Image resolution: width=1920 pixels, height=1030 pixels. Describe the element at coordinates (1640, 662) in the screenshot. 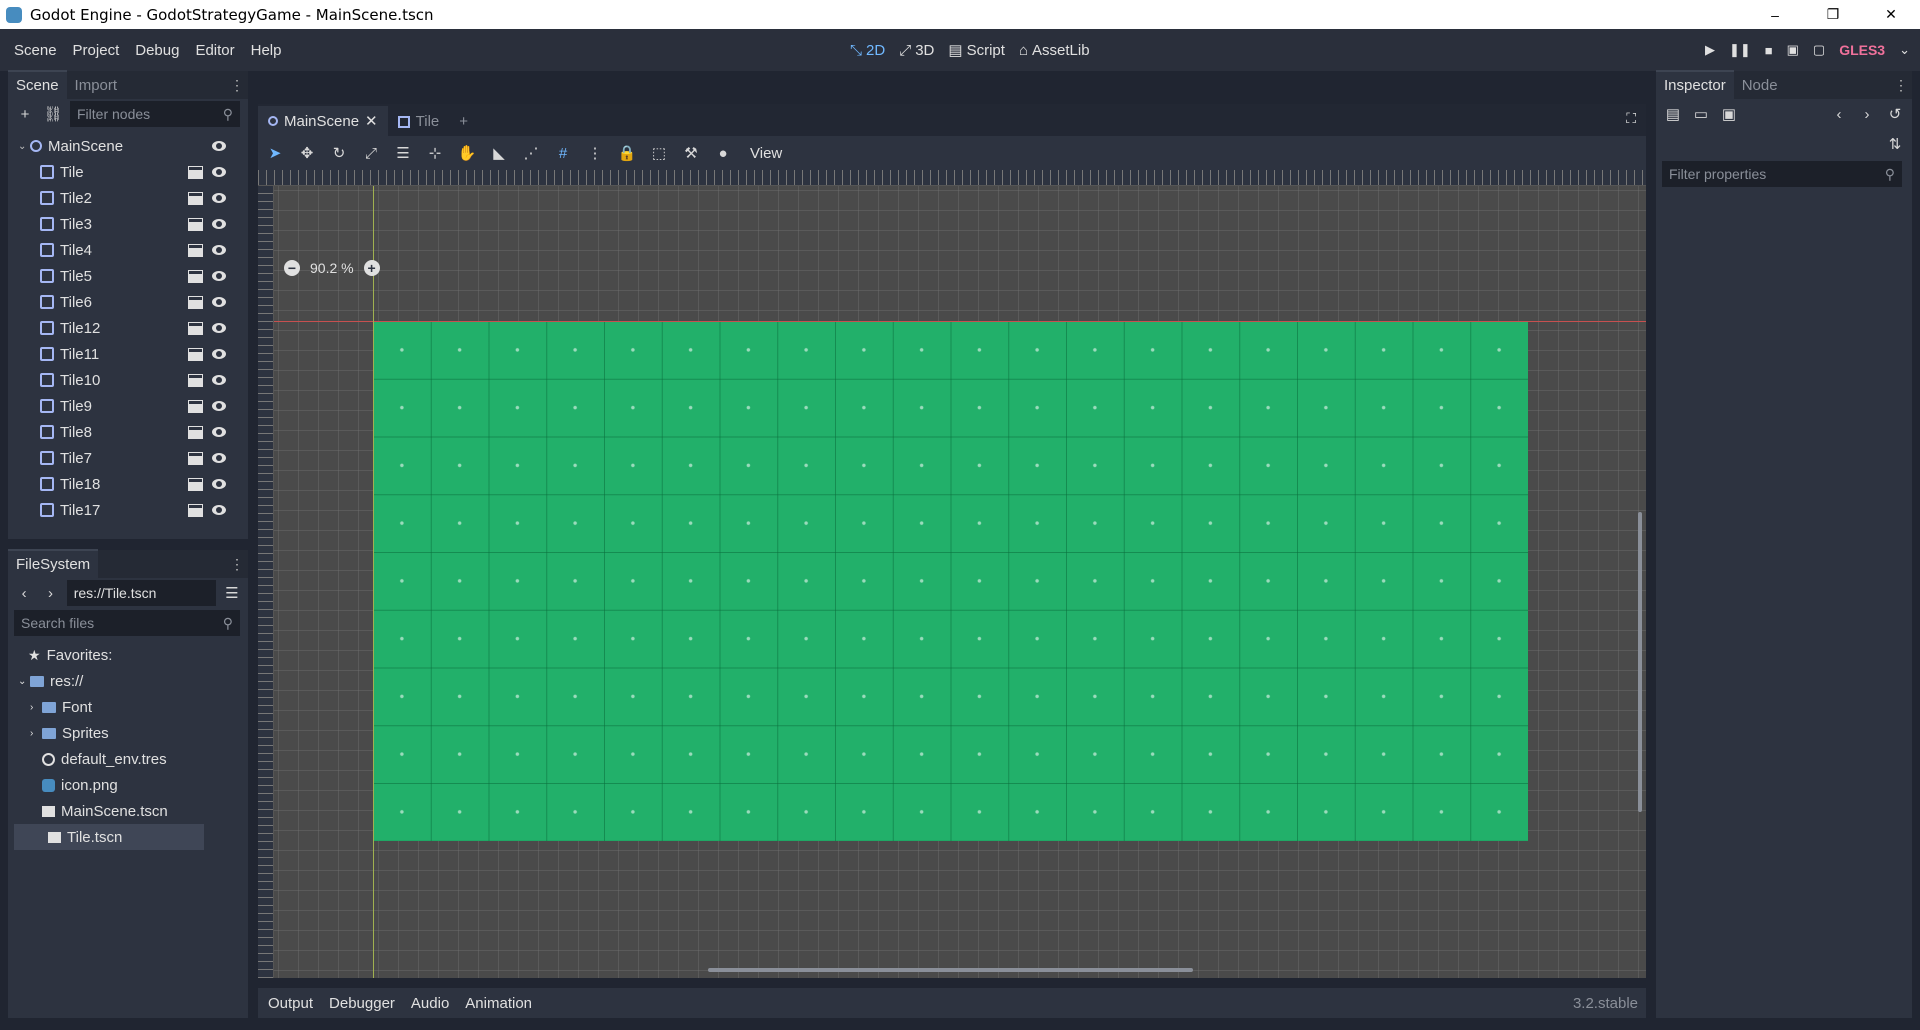

I see `vertical-scrollbar` at that location.